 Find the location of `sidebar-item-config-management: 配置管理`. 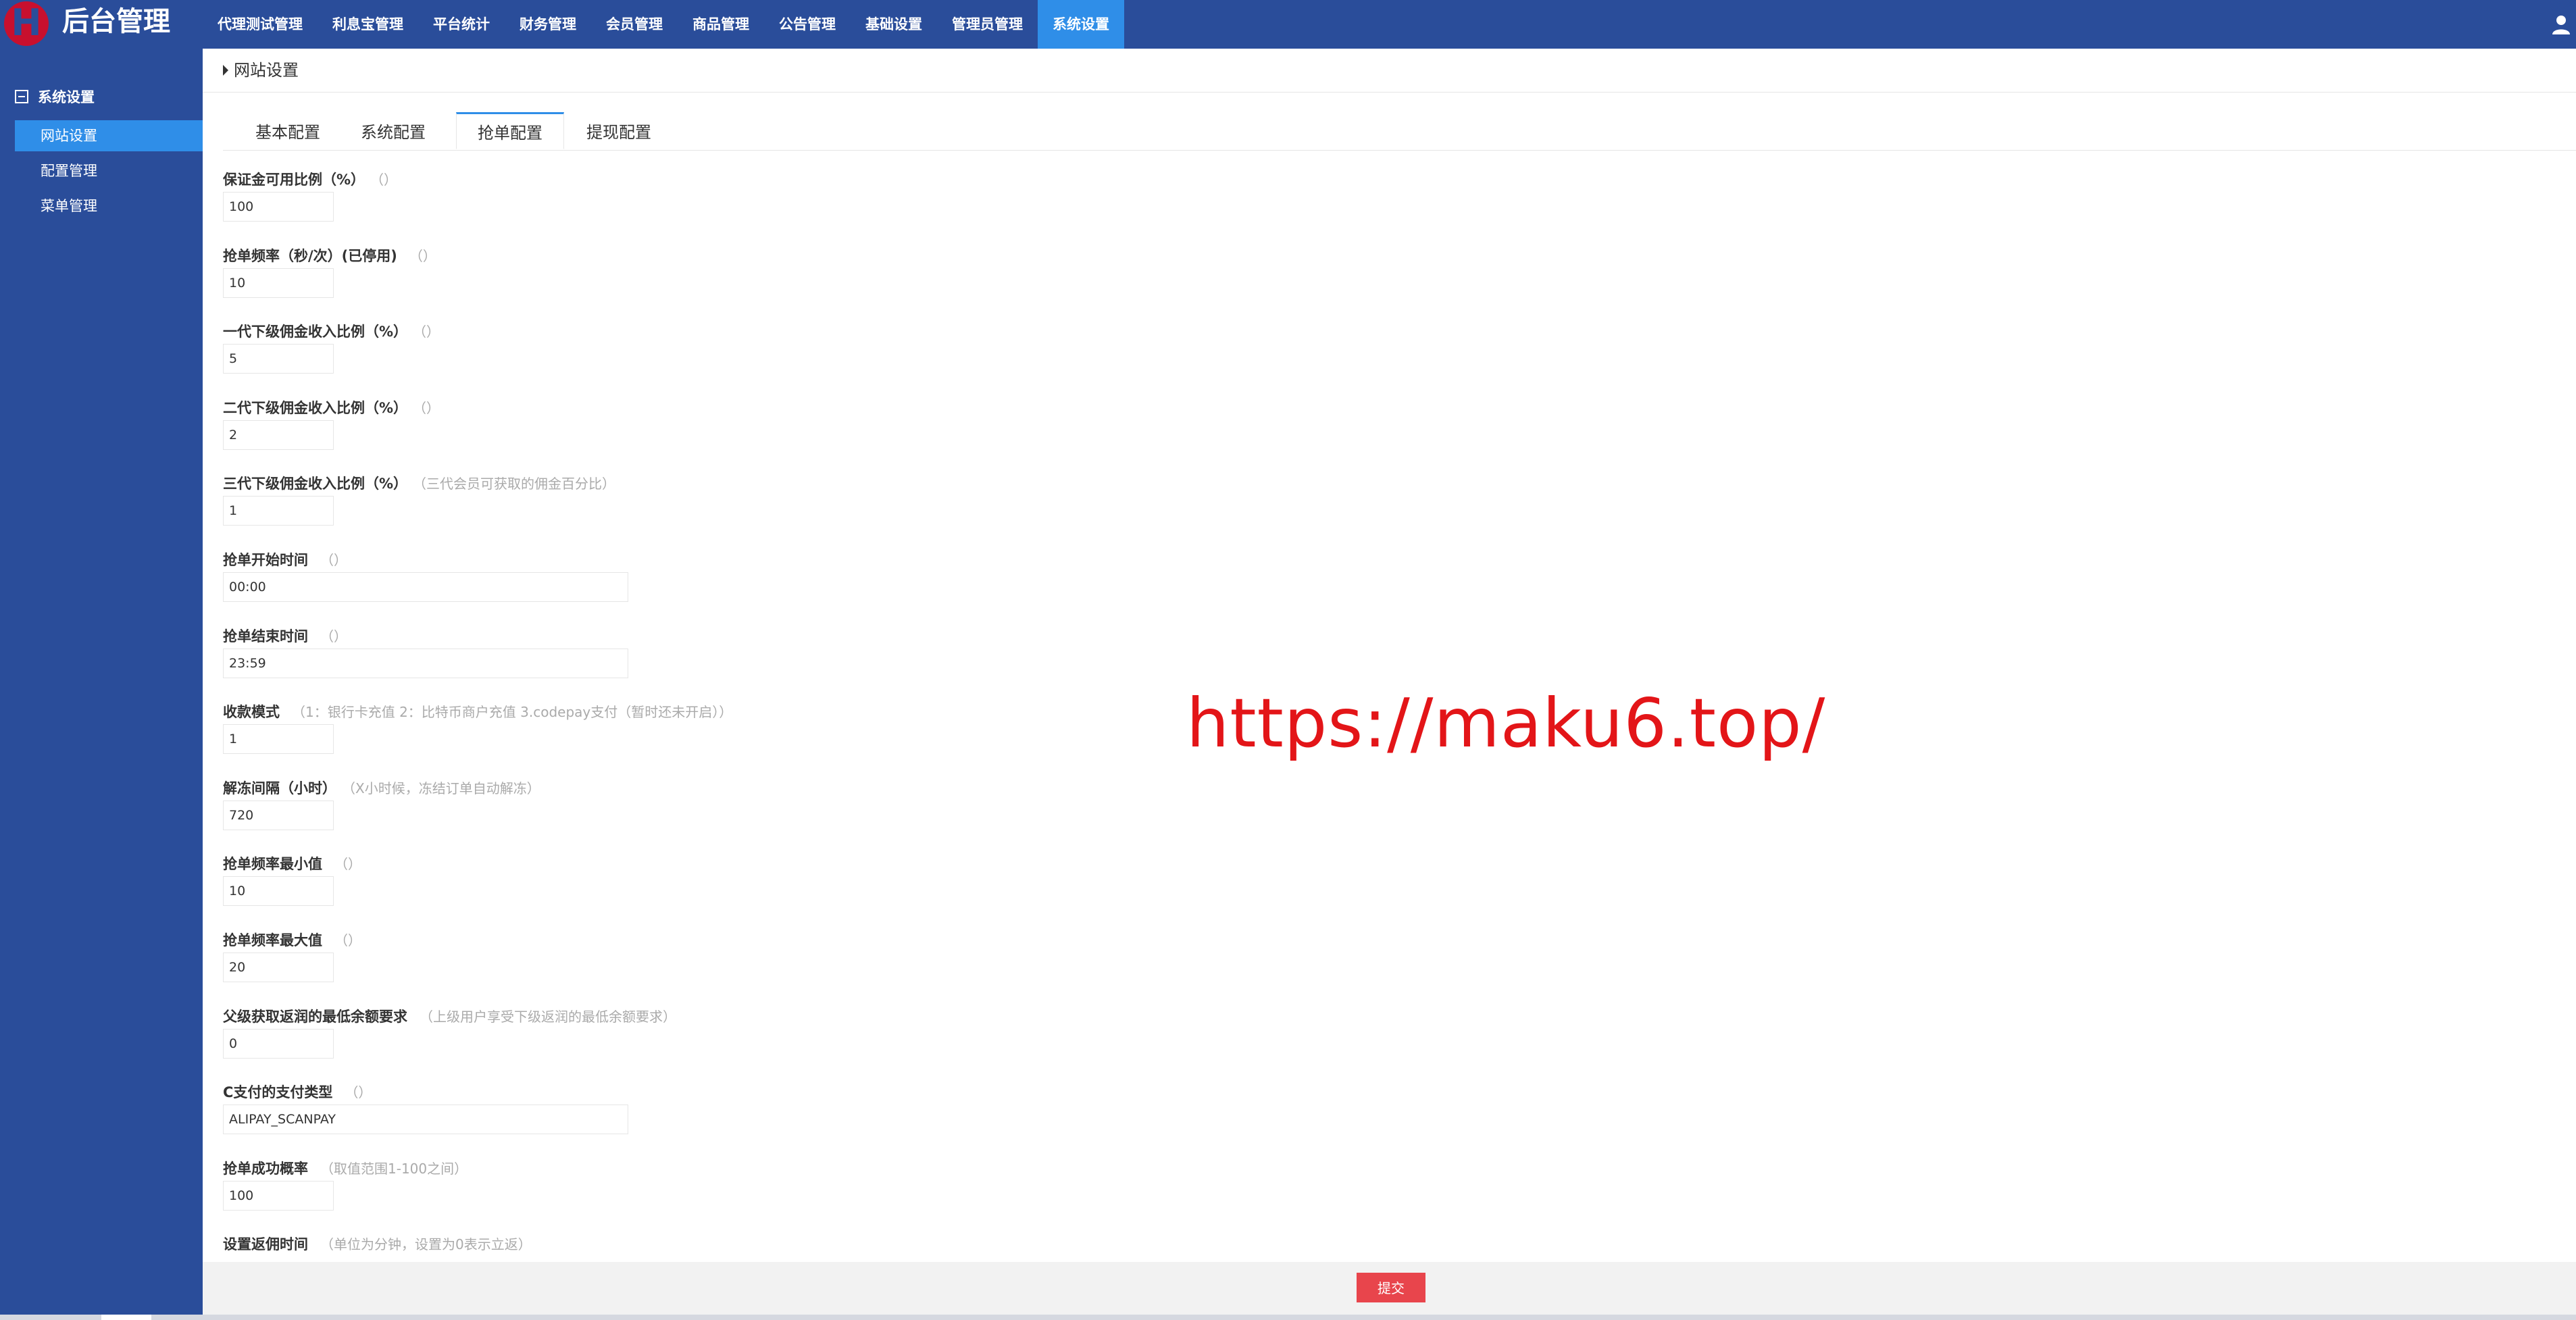

sidebar-item-config-management: 配置管理 is located at coordinates (109, 170).